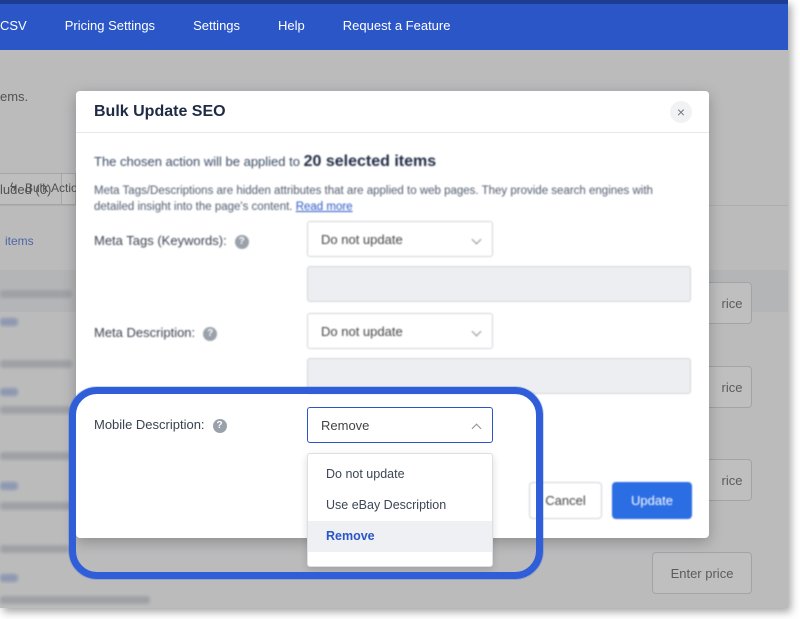  I want to click on meta-tags-label-text: Meta Tags (Keywords):, so click(160, 240).